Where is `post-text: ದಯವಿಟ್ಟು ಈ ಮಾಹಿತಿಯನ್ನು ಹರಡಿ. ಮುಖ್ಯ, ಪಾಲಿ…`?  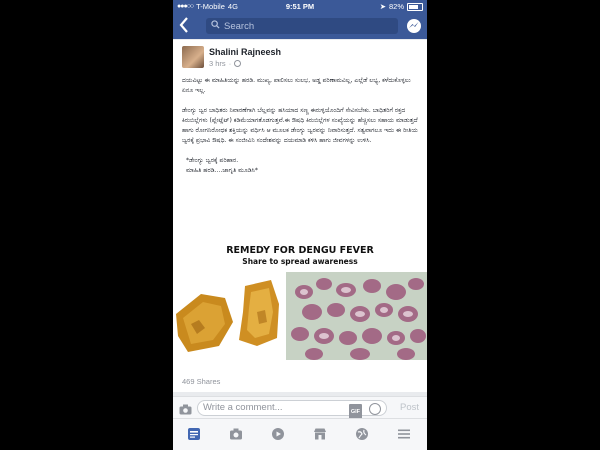
post-text: ದಯವಿಟ್ಟು ಈ ಮಾಹಿತಿಯನ್ನು ಹರಡಿ. ಮುಖ್ಯ, ಪಾಲಿ… is located at coordinates (300, 126).